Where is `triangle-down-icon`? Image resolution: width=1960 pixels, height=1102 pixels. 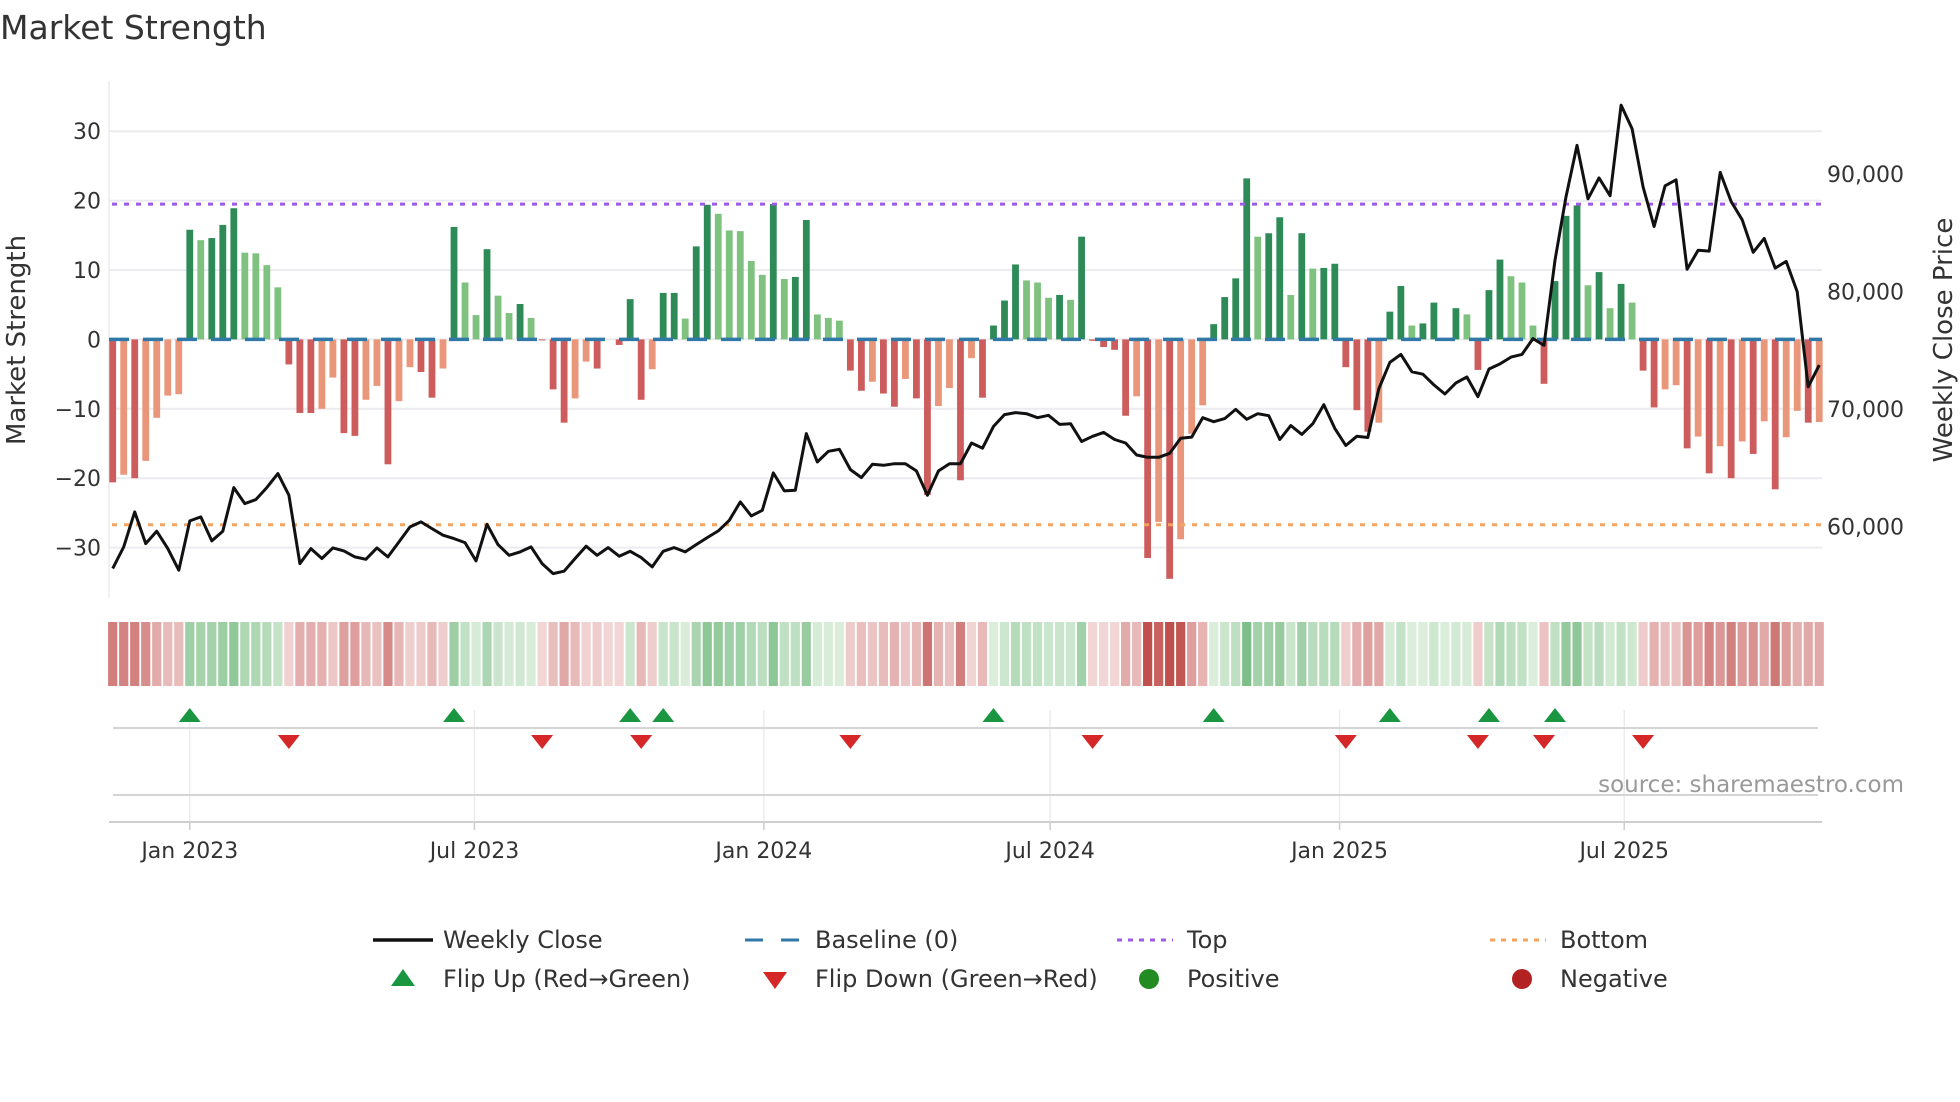
triangle-down-icon is located at coordinates (775, 980).